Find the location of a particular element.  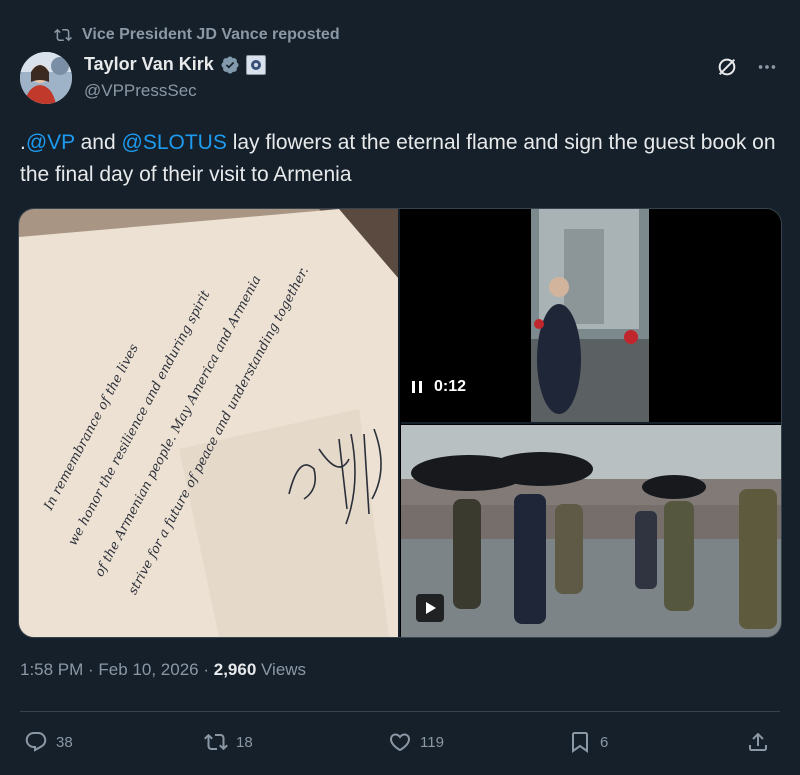

heart-icon is located at coordinates (400, 742).